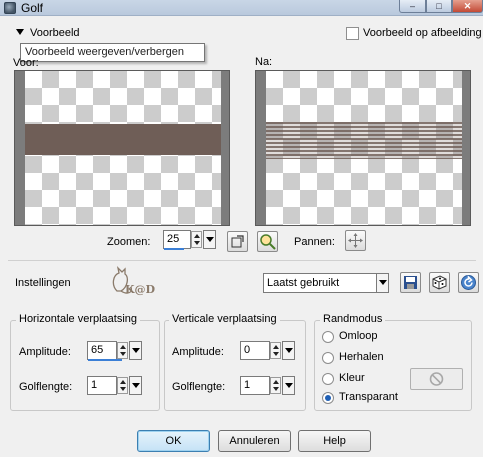  What do you see at coordinates (358, 336) in the screenshot?
I see `radio-wrap-label: Omloop` at bounding box center [358, 336].